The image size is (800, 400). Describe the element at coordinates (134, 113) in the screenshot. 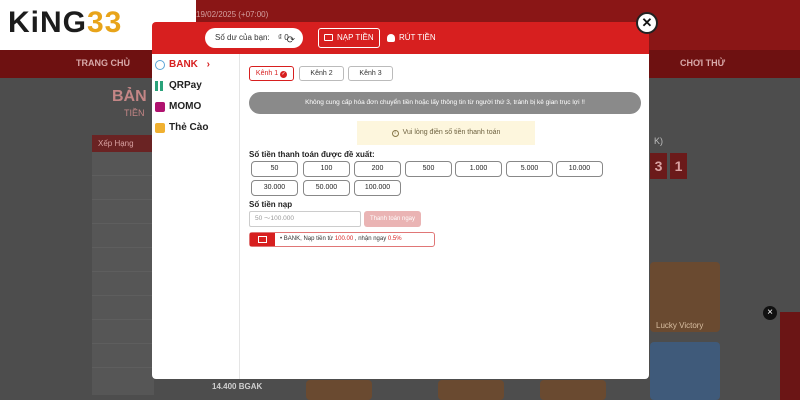

I see `background-subtitle: TIỀN` at that location.